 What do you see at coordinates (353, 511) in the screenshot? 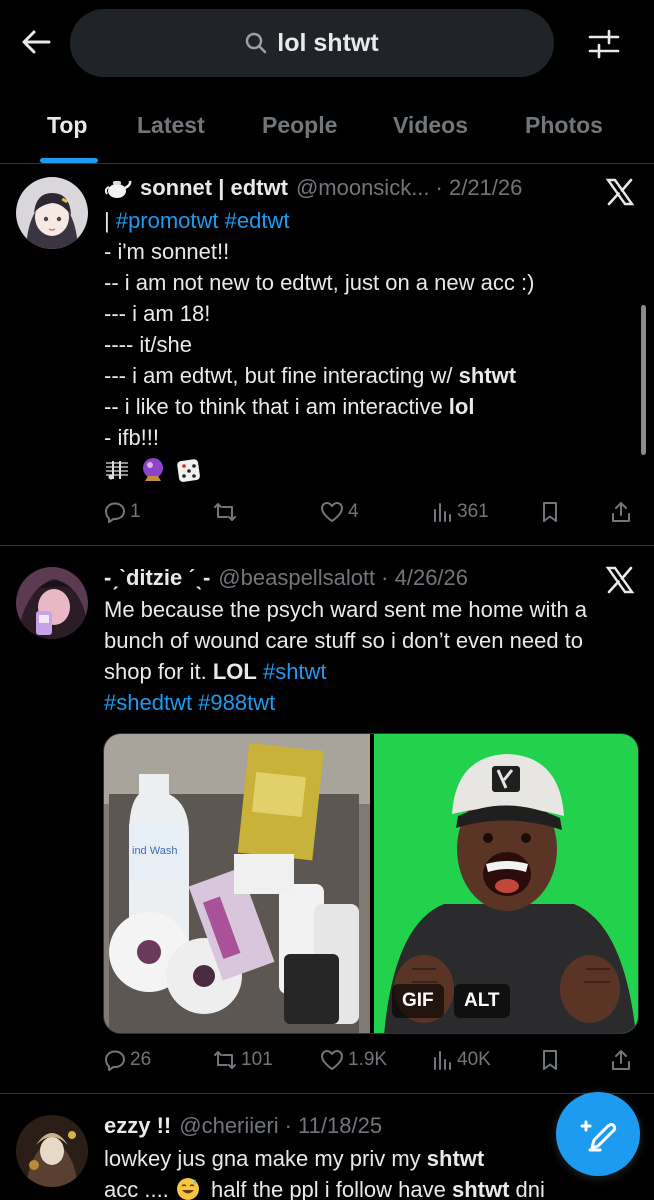
I see `like-count: 4` at bounding box center [353, 511].